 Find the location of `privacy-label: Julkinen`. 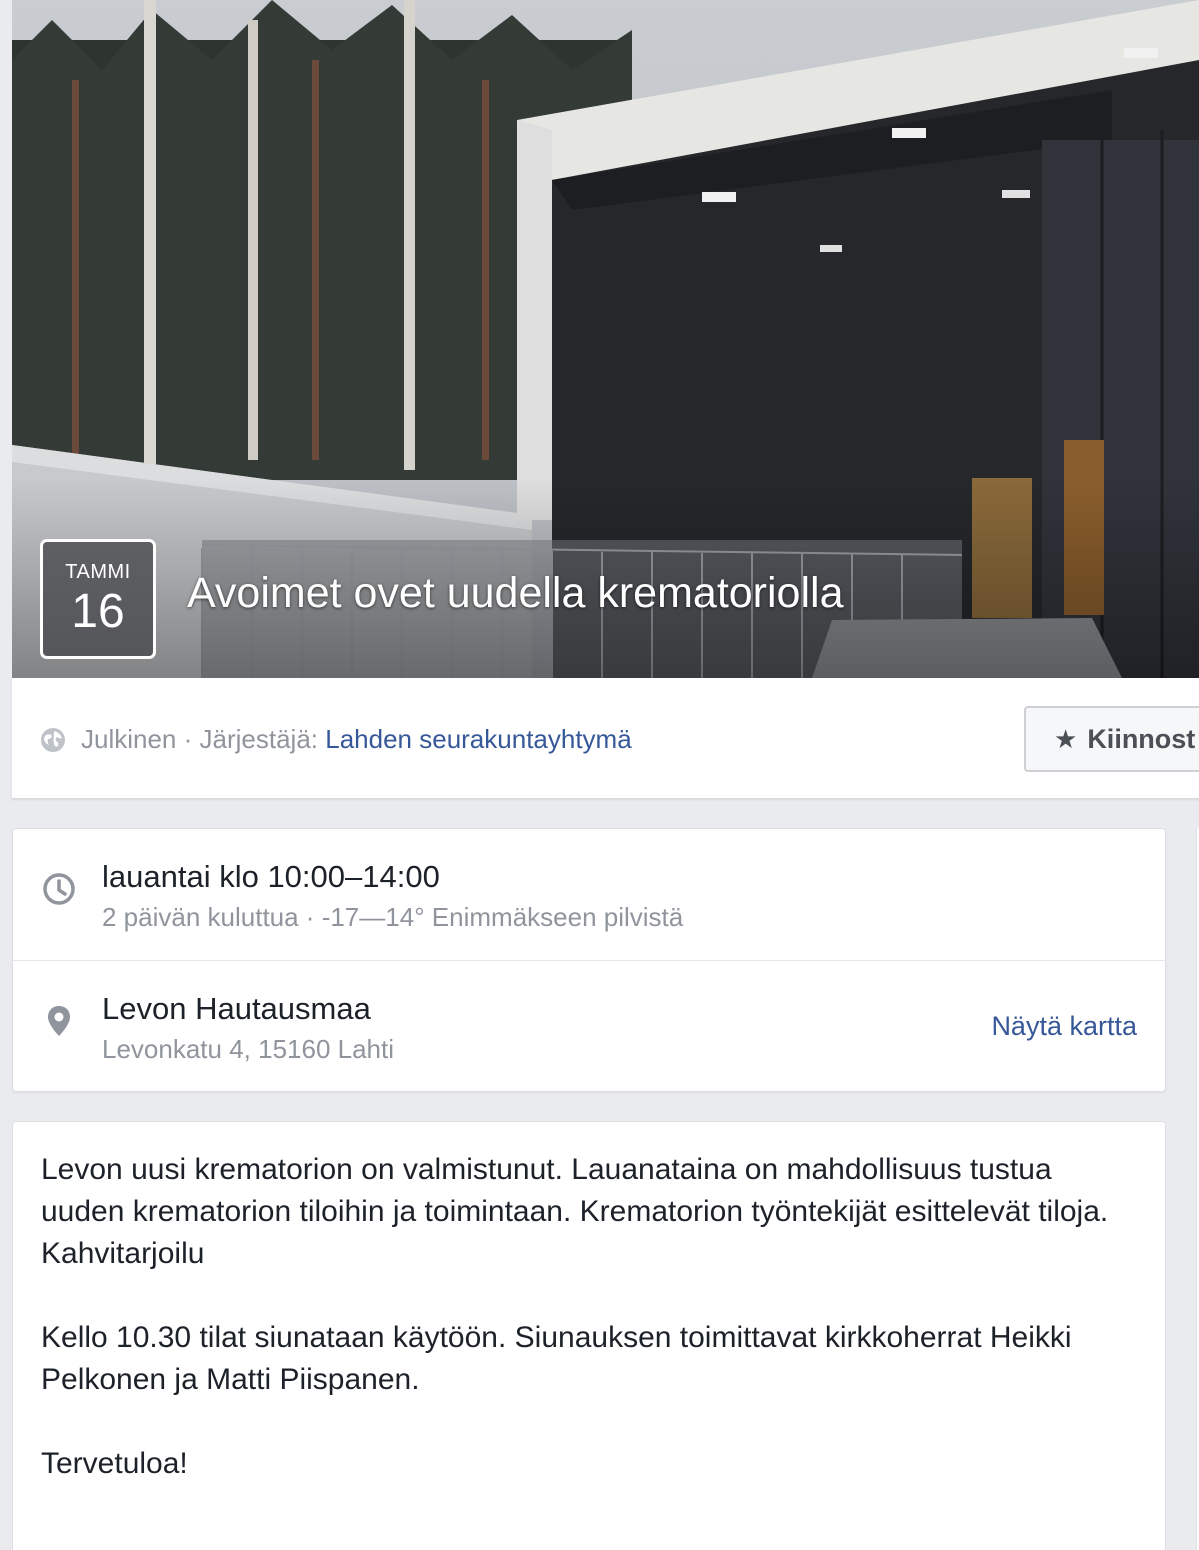

privacy-label: Julkinen is located at coordinates (129, 739).